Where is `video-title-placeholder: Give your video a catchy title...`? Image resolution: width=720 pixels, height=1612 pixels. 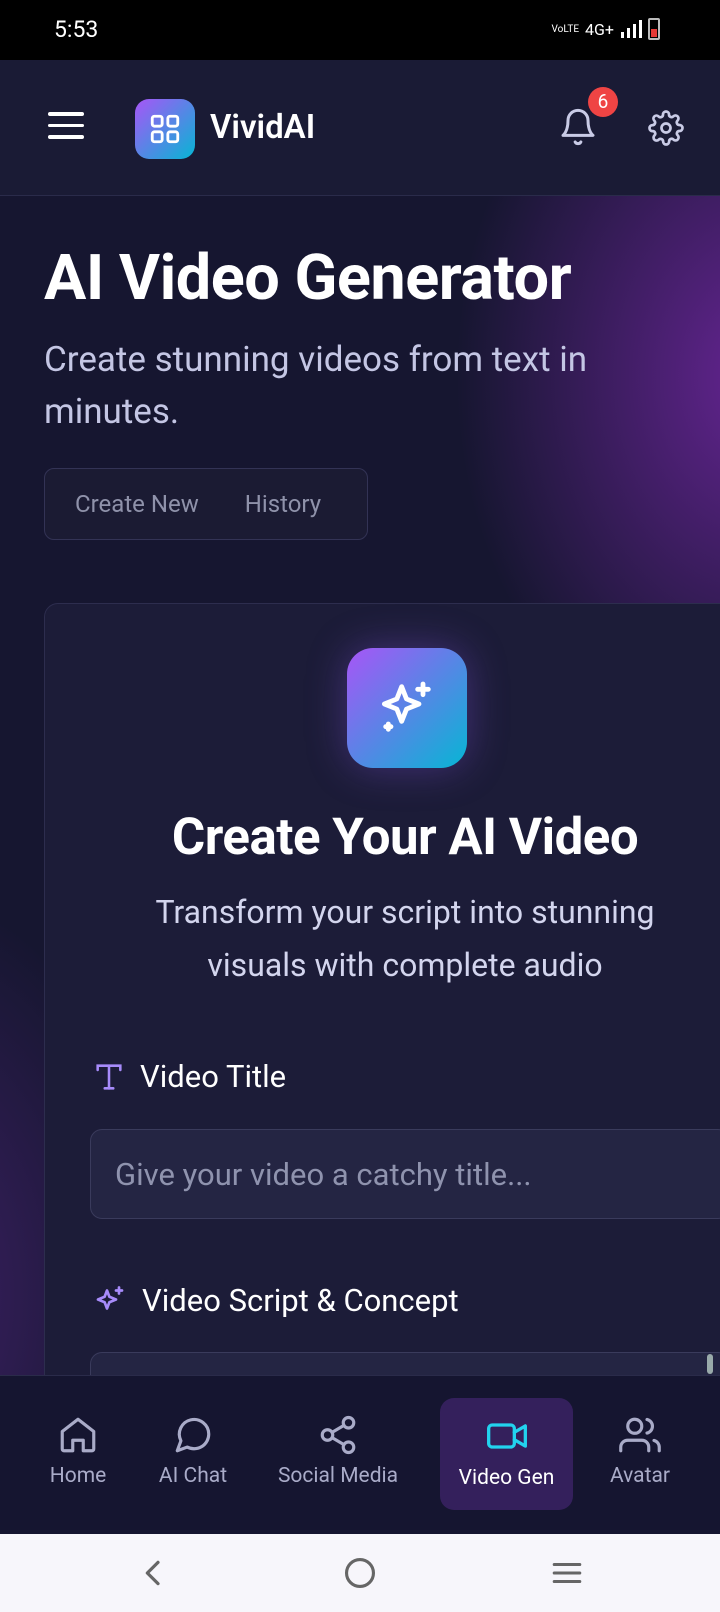
video-title-placeholder: Give your video a catchy title... is located at coordinates (323, 1174).